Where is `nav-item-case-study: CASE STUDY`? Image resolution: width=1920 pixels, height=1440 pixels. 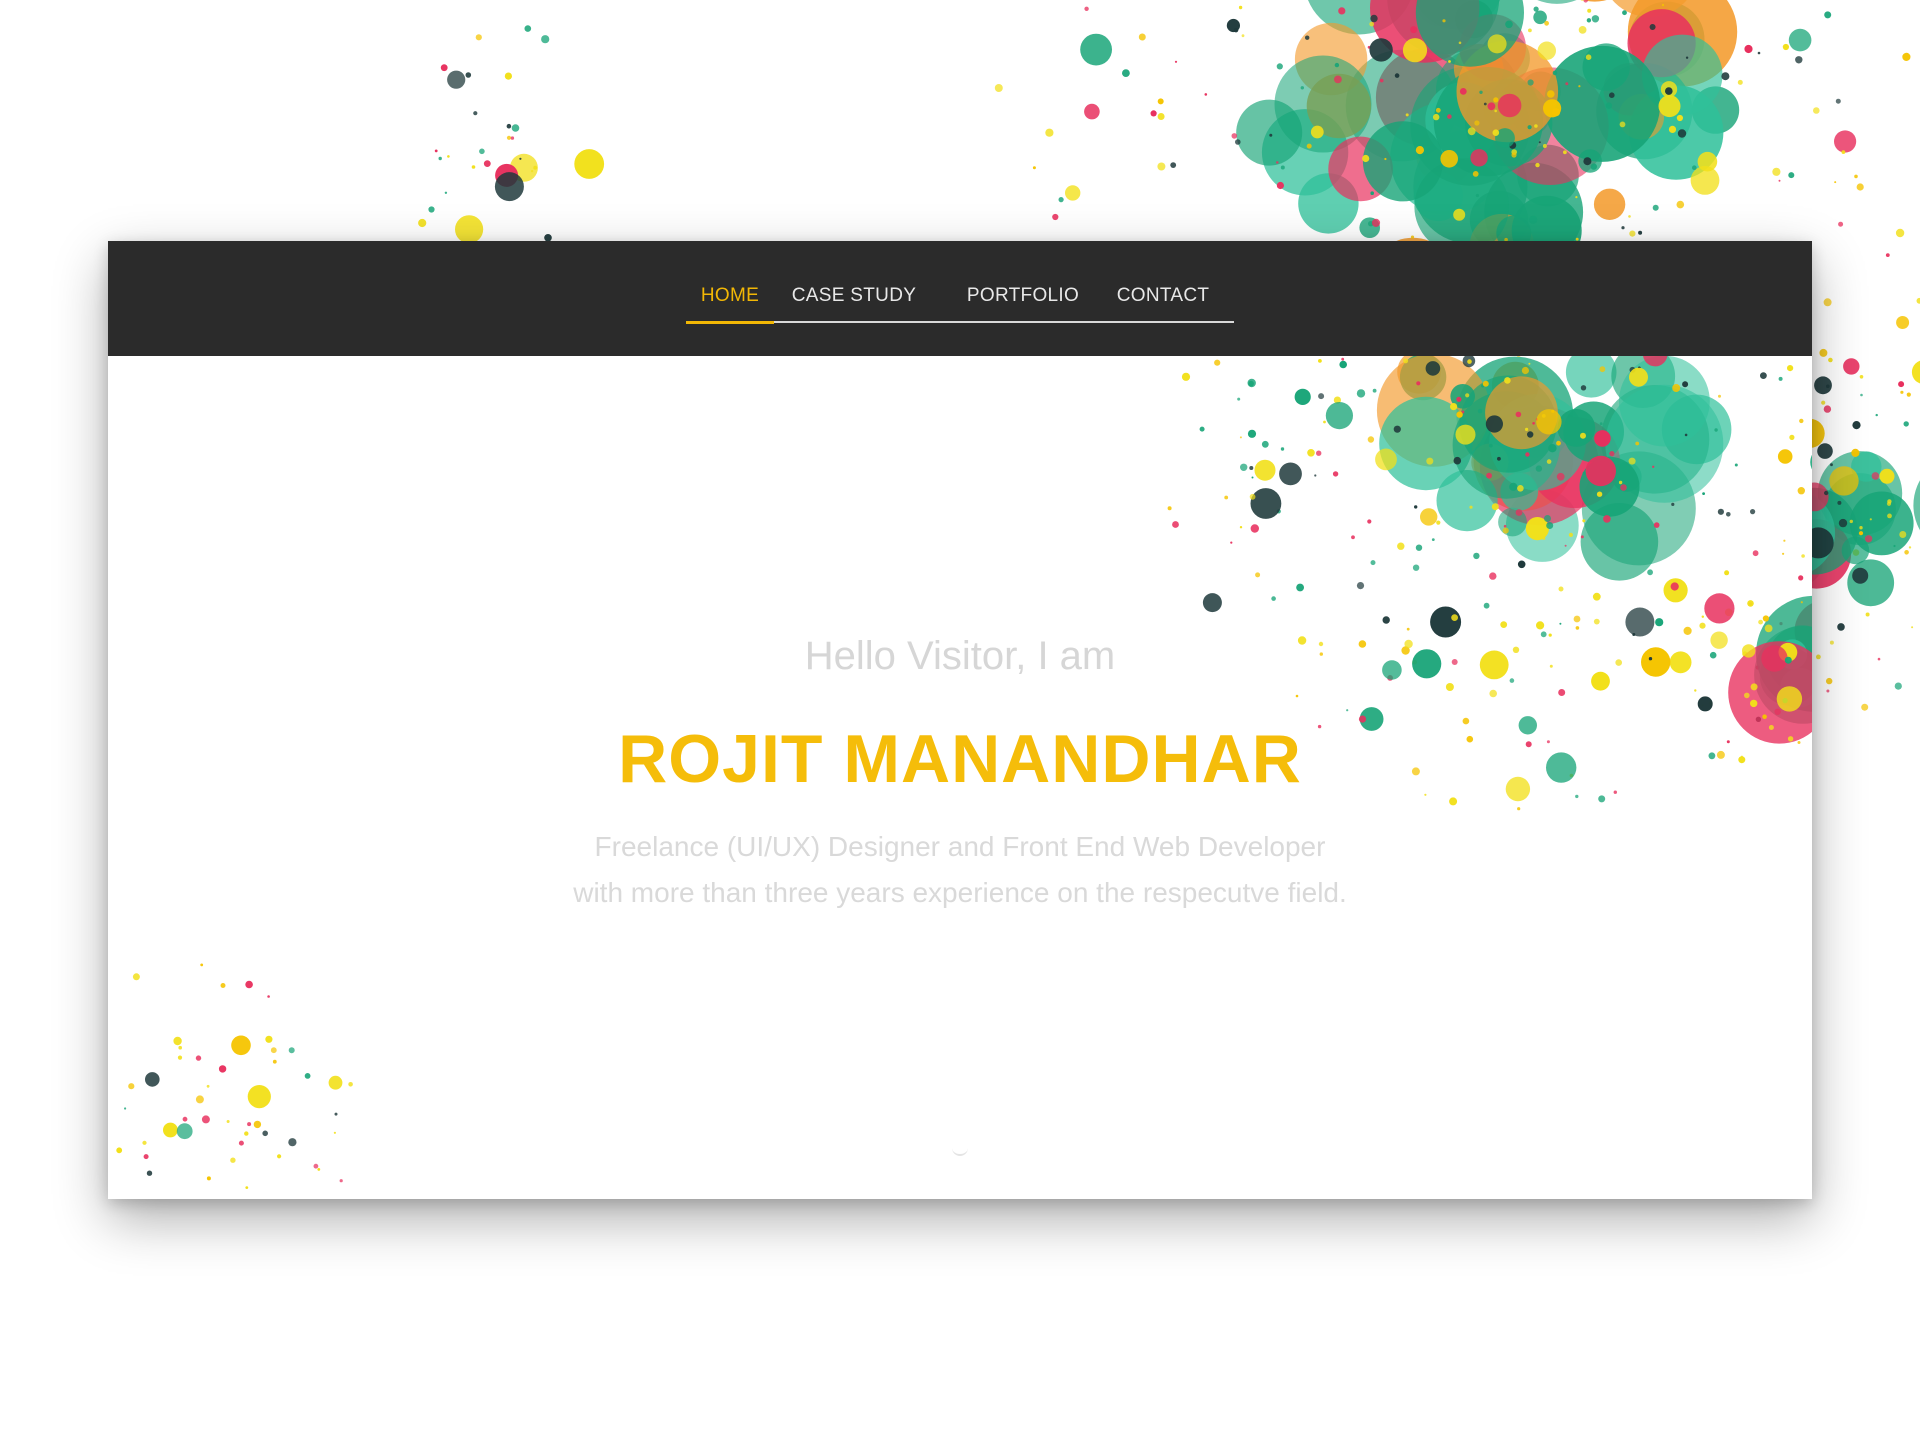
nav-item-case-study: CASE STUDY is located at coordinates (854, 301).